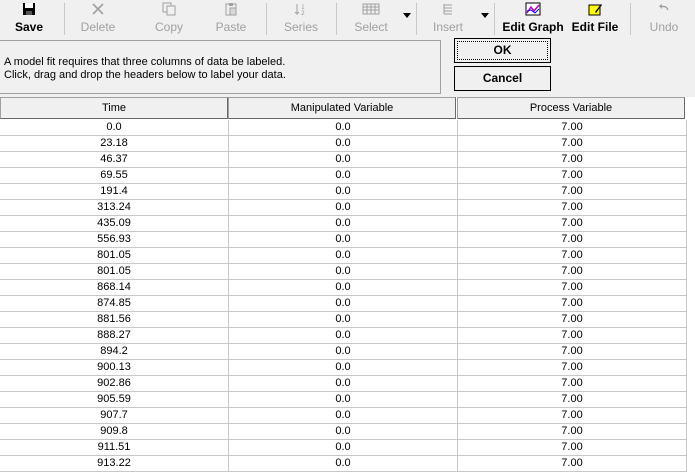 Image resolution: width=695 pixels, height=475 pixels. Describe the element at coordinates (485, 15) in the screenshot. I see `insert-dropdown-arrow-icon` at that location.